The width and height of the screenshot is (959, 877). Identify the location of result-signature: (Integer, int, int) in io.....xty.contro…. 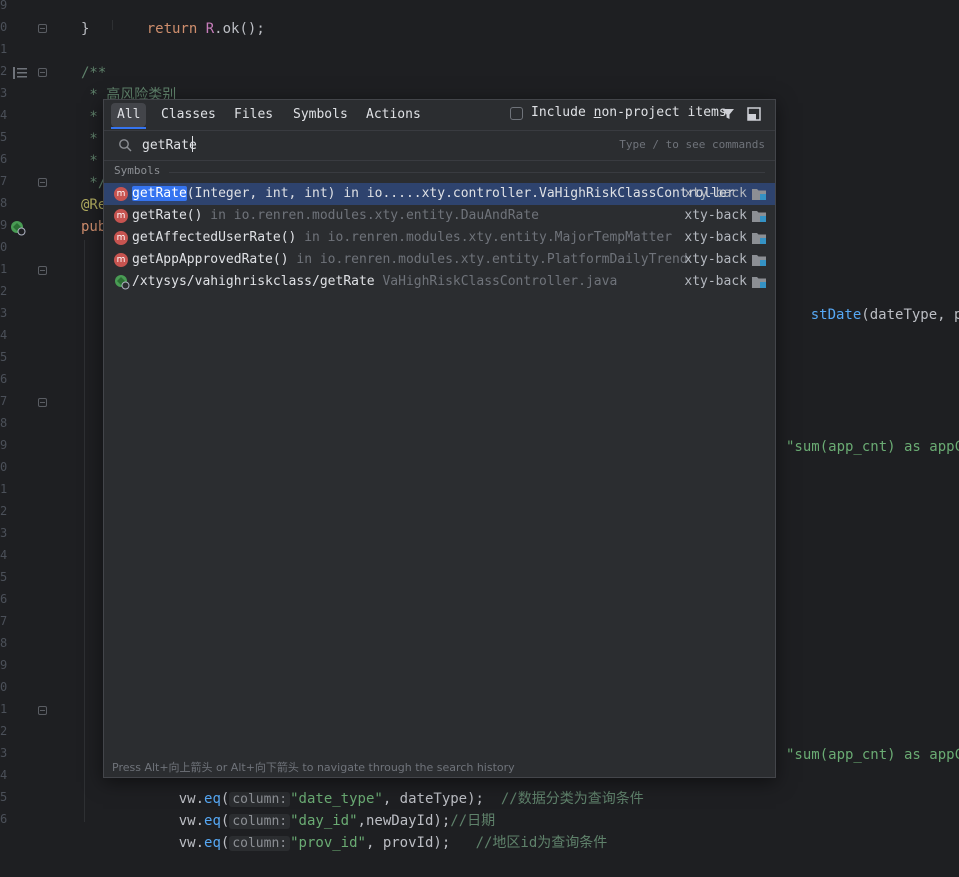
(460, 193).